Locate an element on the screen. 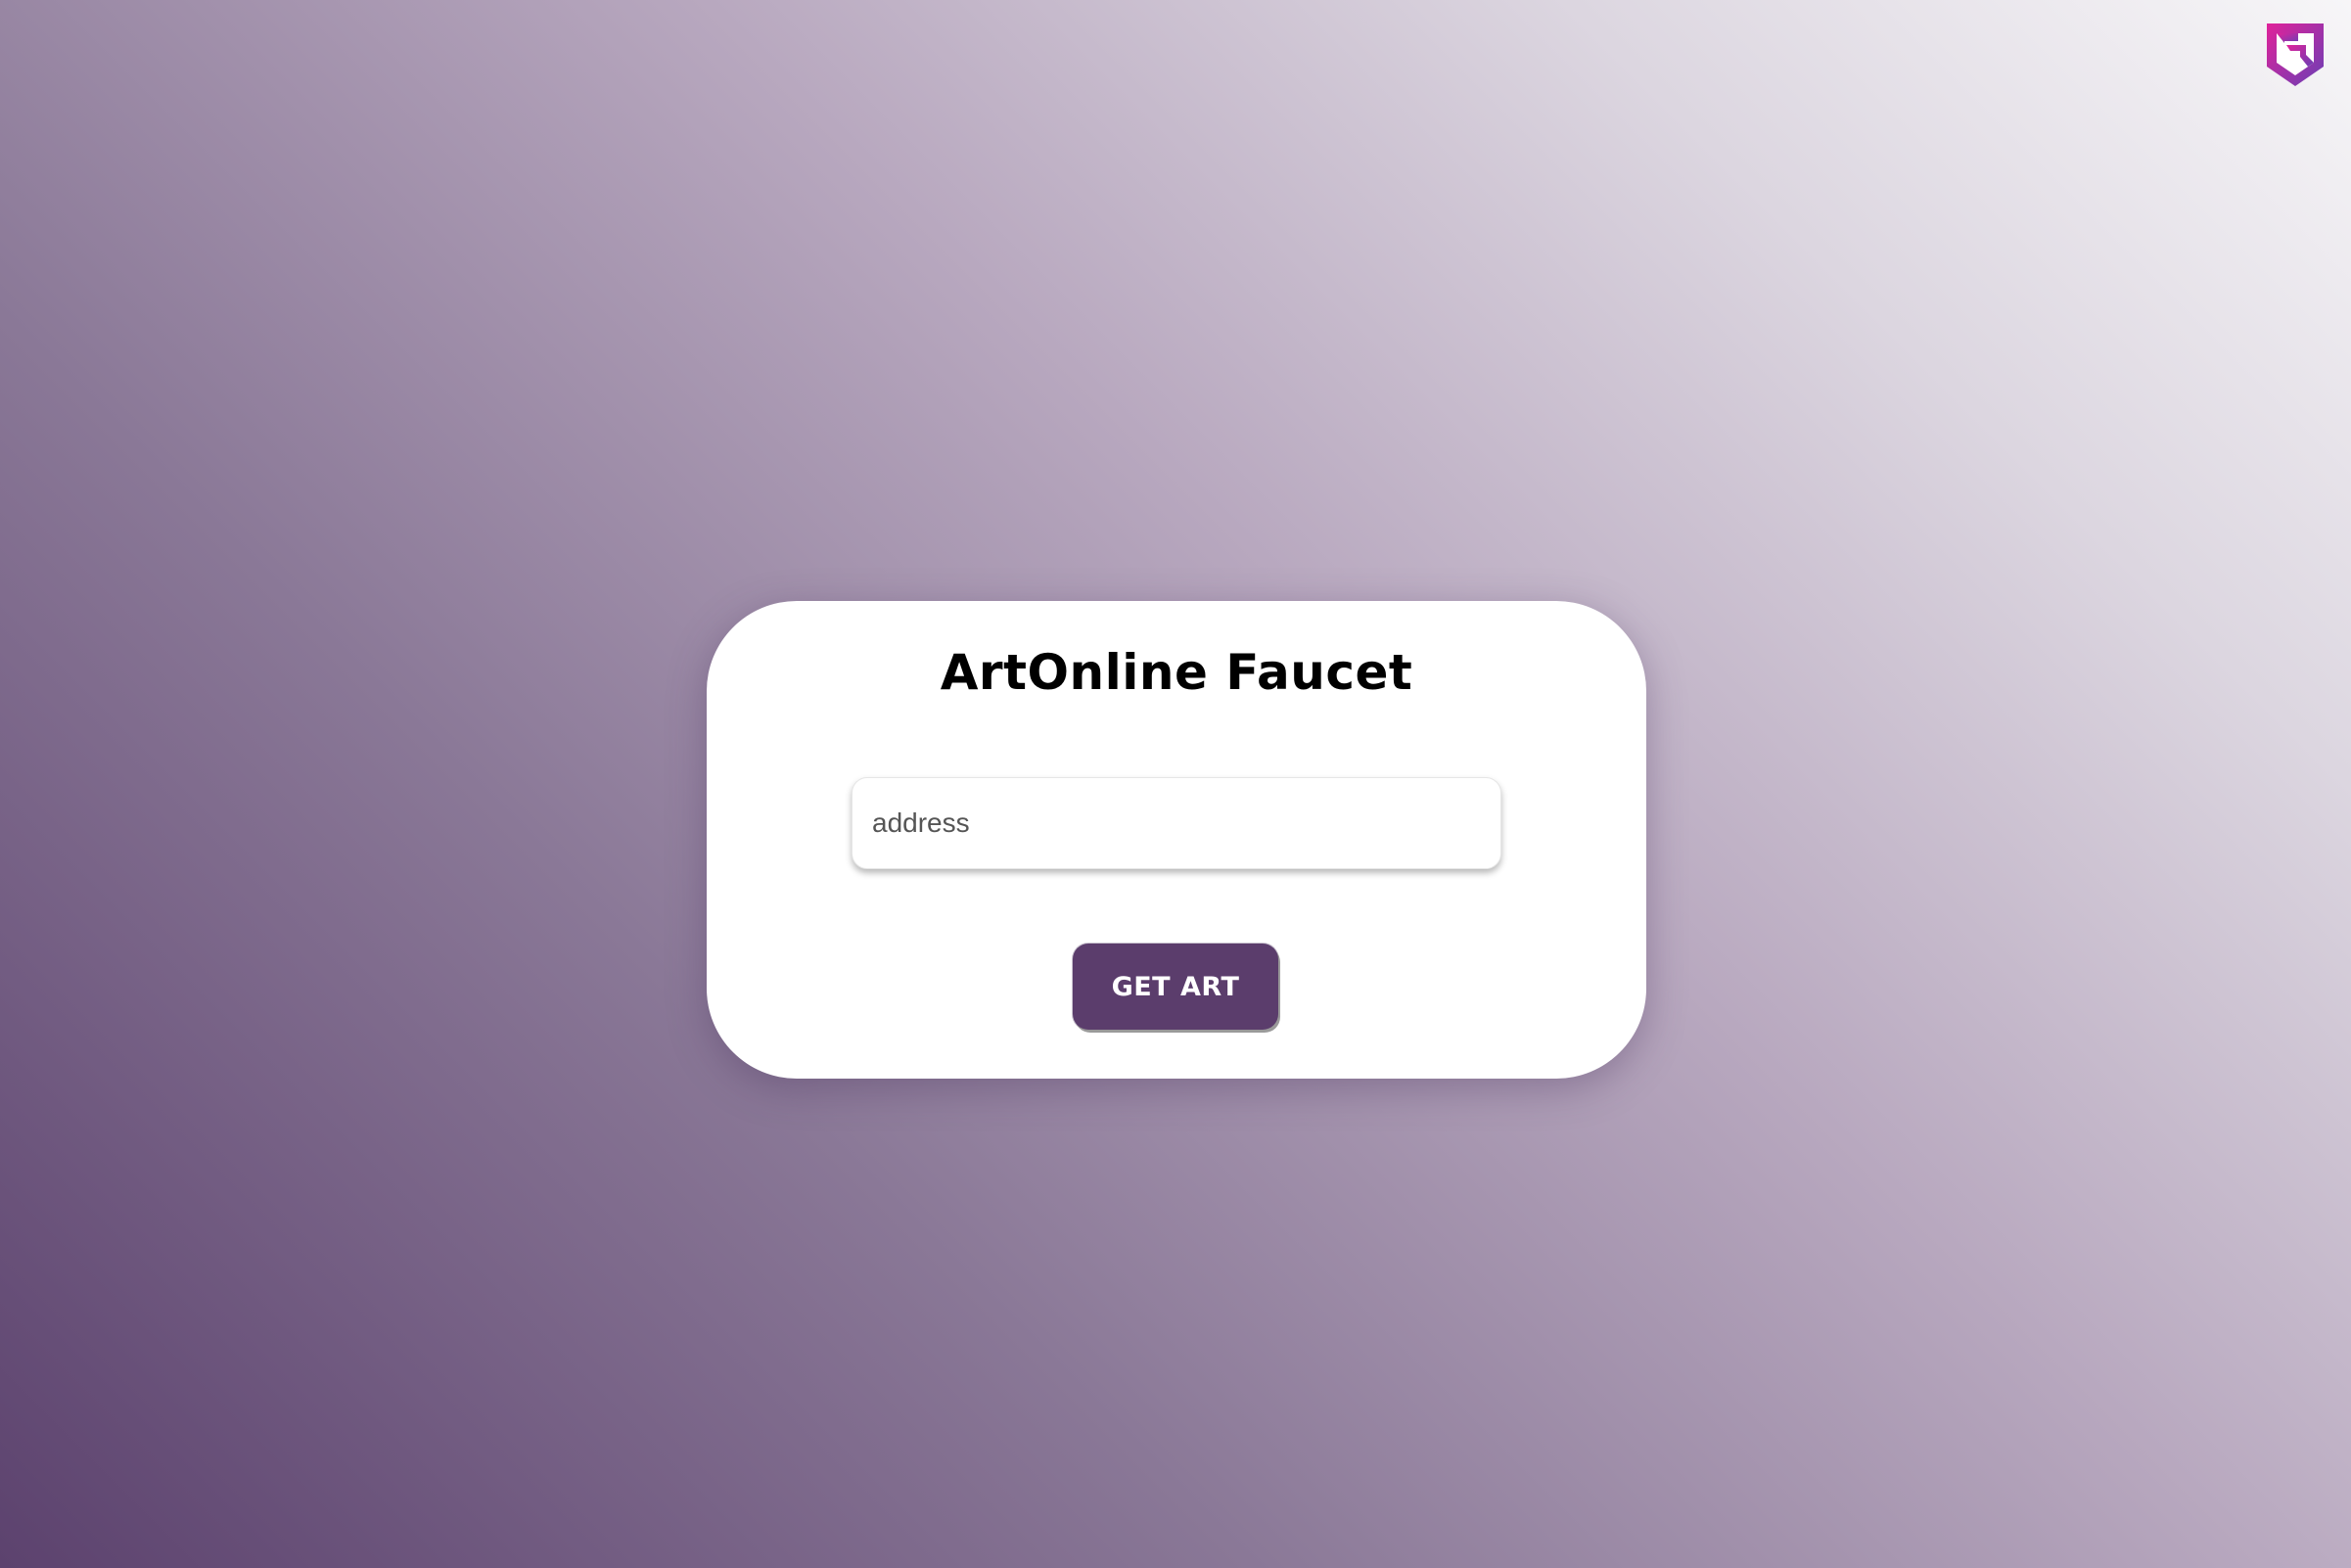 The height and width of the screenshot is (1568, 2351). page-title: ArtOnline Faucet is located at coordinates (1176, 672).